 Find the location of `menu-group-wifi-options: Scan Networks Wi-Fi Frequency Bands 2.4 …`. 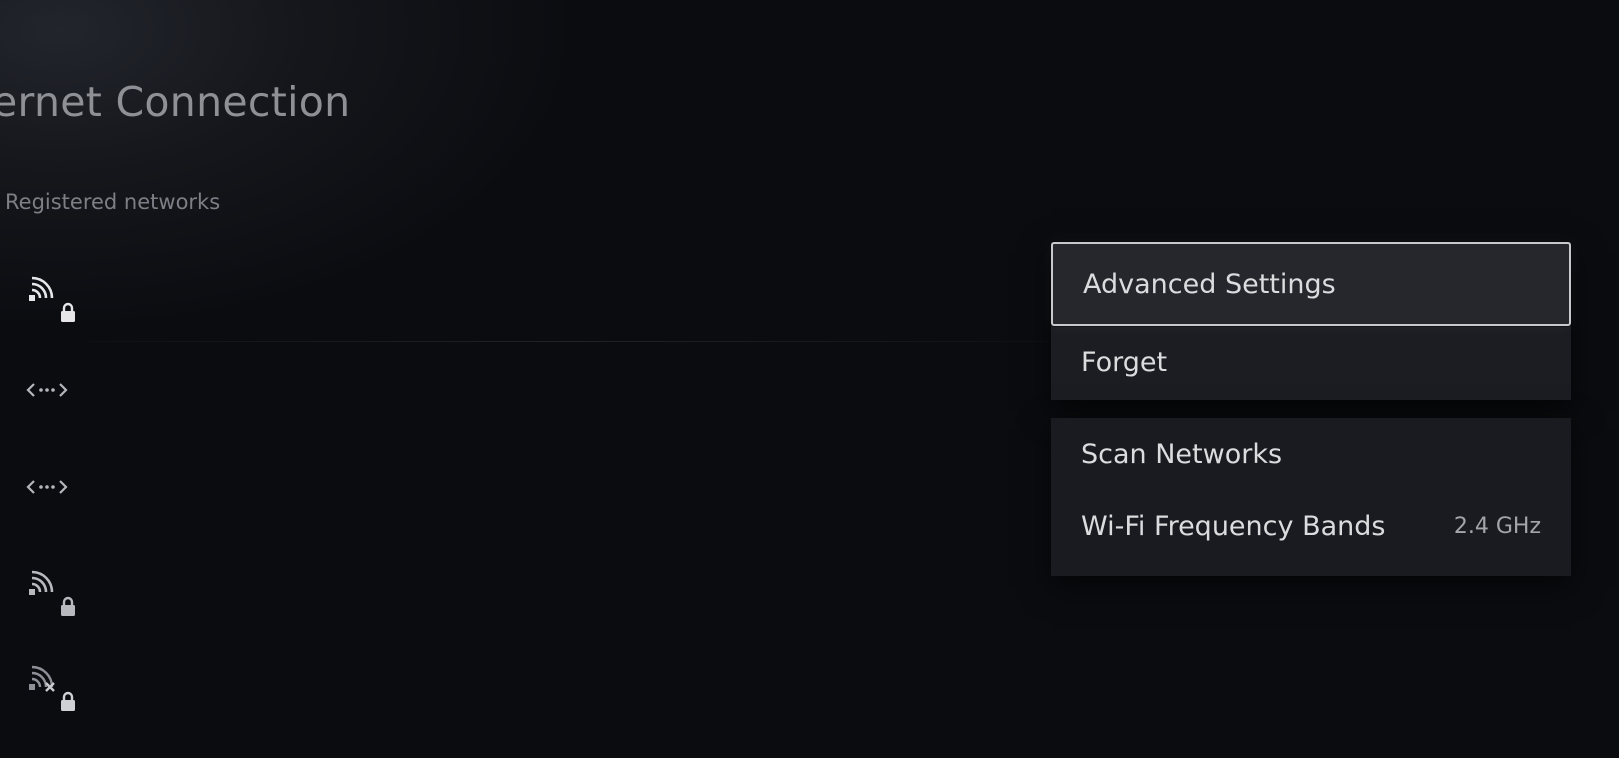

menu-group-wifi-options: Scan Networks Wi-Fi Frequency Bands 2.4 … is located at coordinates (1311, 497).